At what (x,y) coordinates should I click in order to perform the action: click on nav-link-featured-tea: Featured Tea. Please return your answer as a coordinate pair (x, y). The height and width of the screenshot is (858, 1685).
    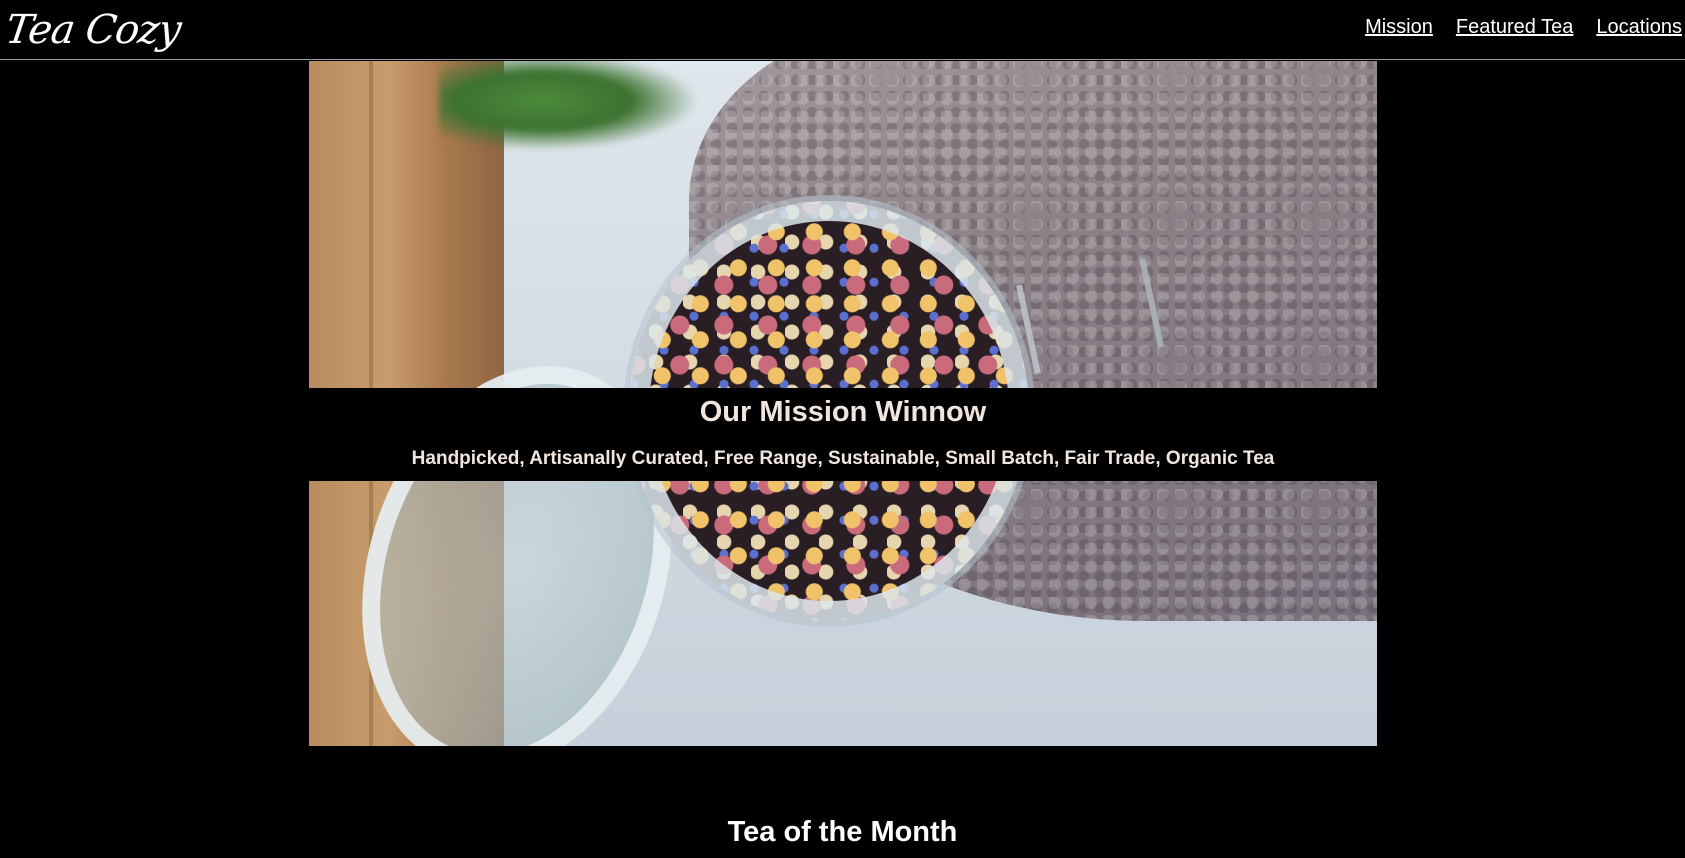
    Looking at the image, I should click on (1515, 27).